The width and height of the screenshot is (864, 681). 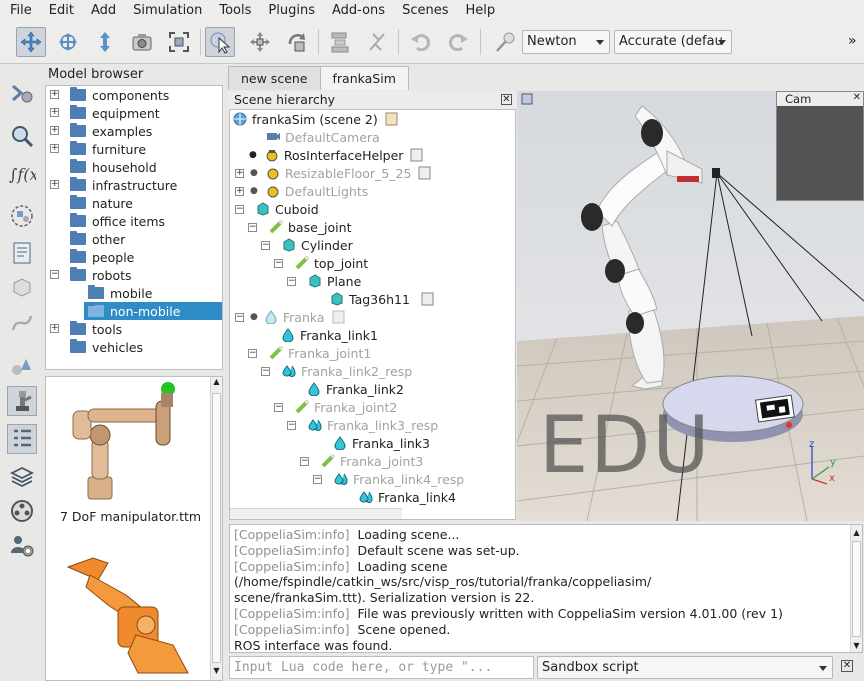 What do you see at coordinates (260, 42) in the screenshot?
I see `object-shift-button` at bounding box center [260, 42].